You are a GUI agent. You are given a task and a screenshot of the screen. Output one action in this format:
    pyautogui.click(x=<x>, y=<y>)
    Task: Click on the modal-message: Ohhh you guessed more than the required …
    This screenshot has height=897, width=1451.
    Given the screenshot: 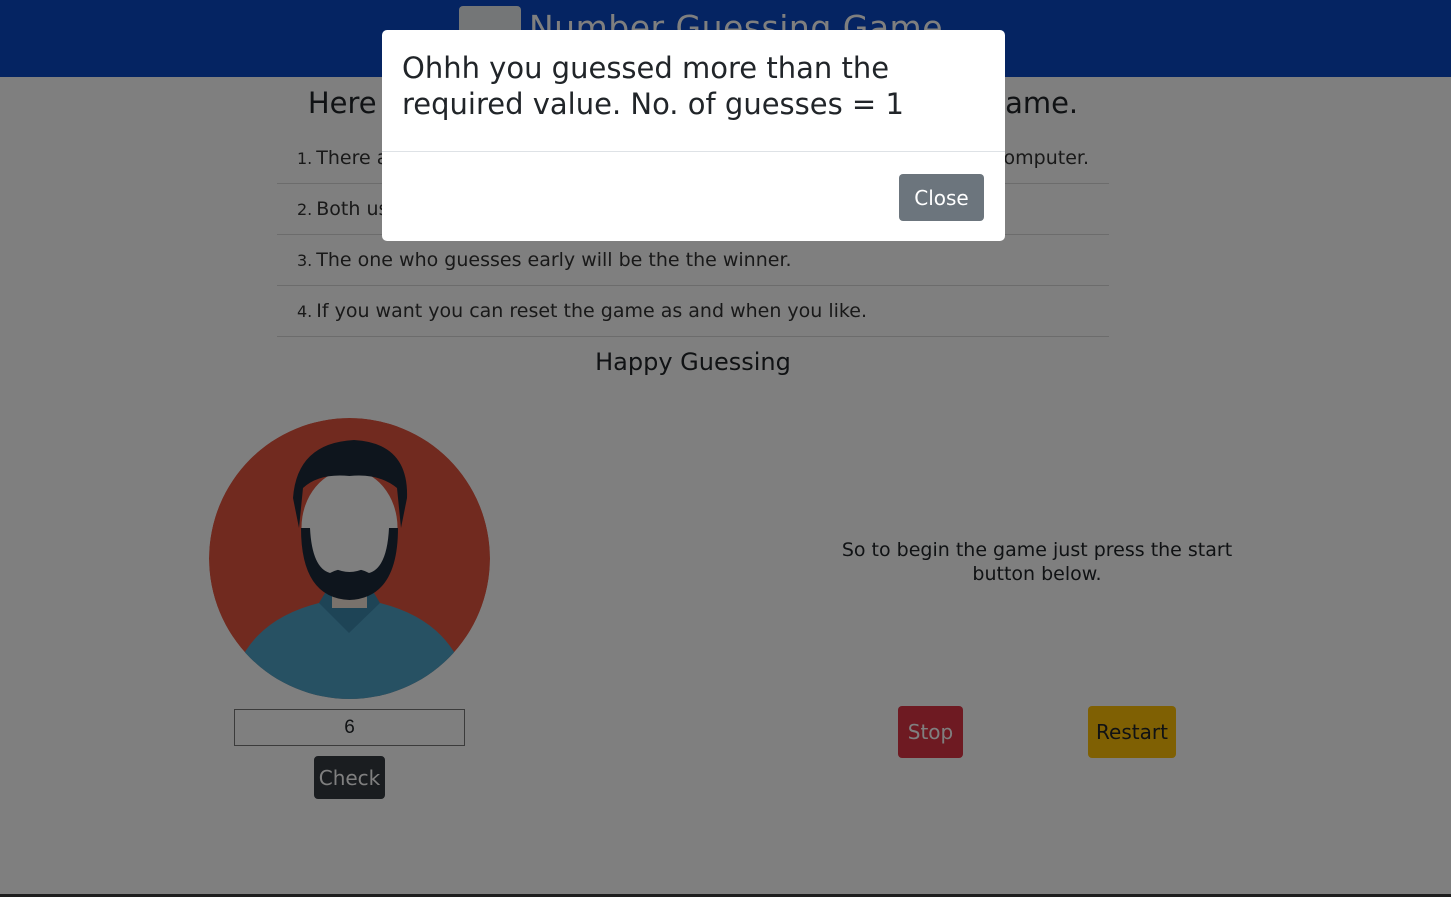 What is the action you would take?
    pyautogui.click(x=693, y=91)
    